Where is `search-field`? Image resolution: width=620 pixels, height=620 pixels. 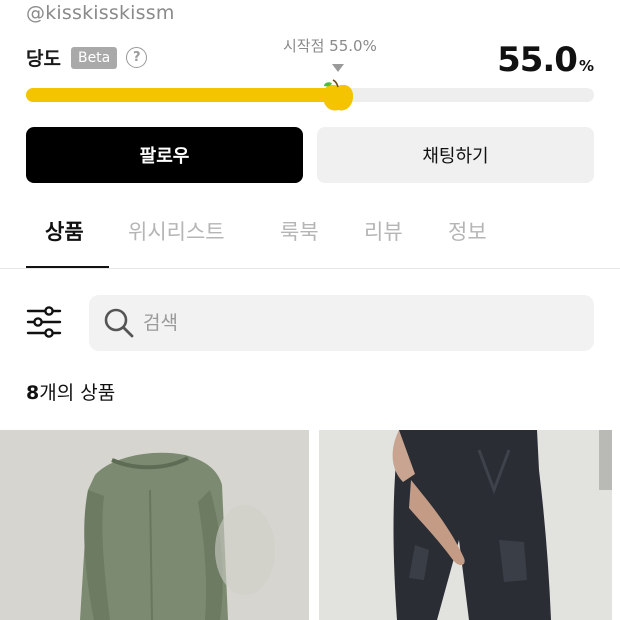
search-field is located at coordinates (341, 323).